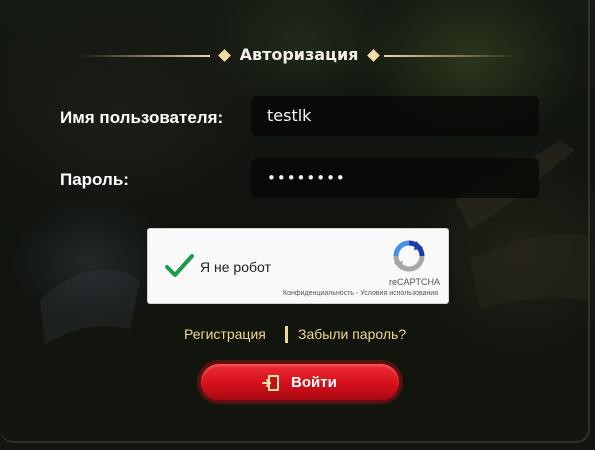 The image size is (595, 450). Describe the element at coordinates (318, 293) in the screenshot. I see `captcha-privacy-link: Конфиденциальность` at that location.